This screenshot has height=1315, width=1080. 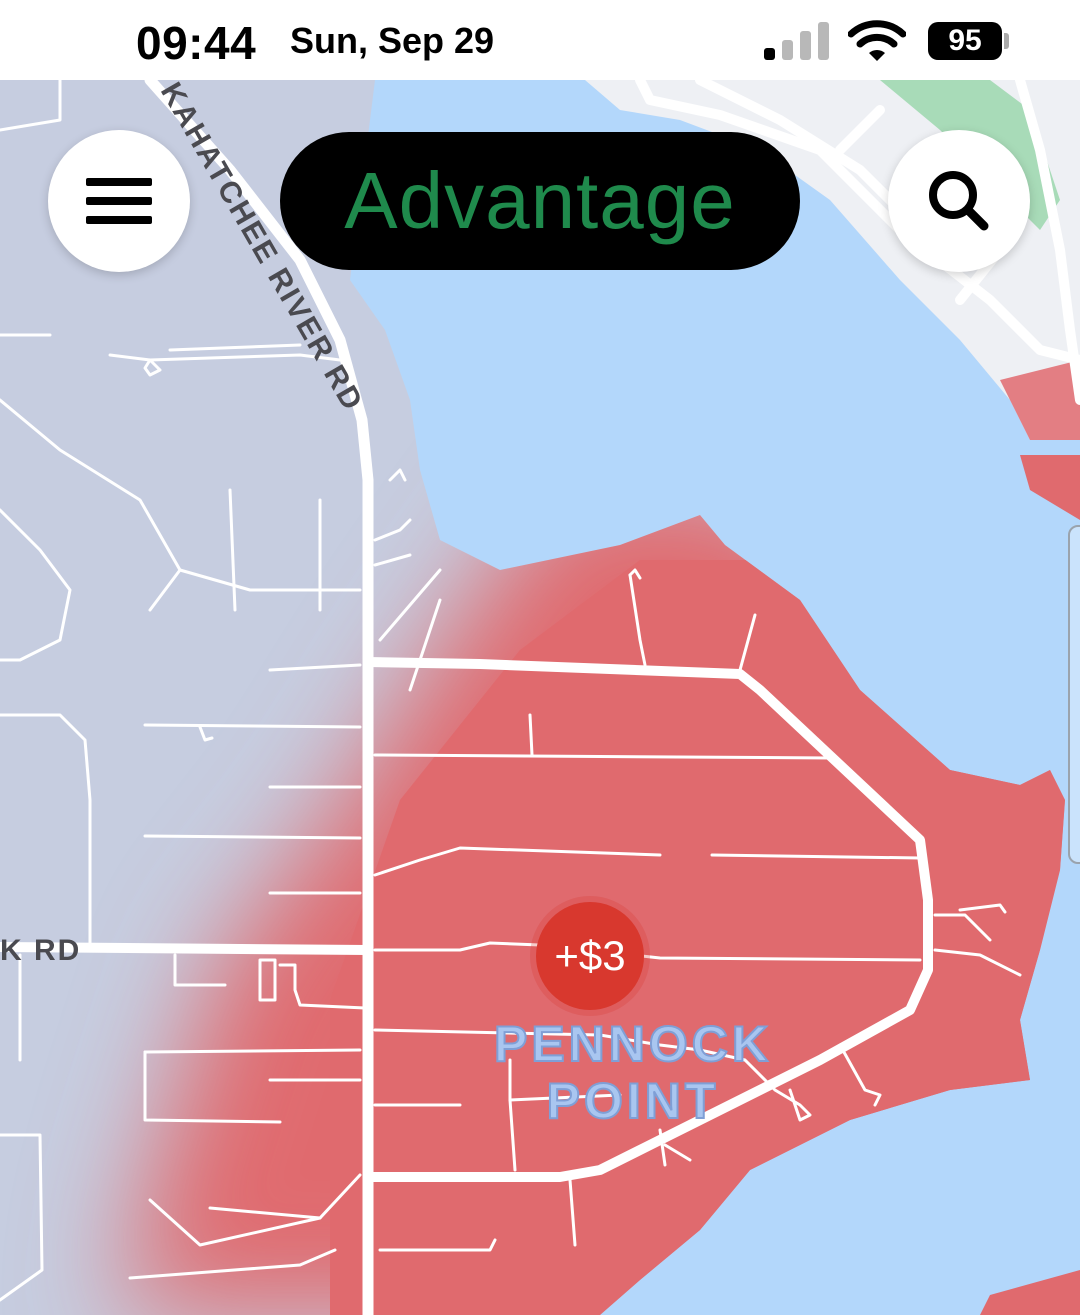 I want to click on status-time: 09:44, so click(x=196, y=43).